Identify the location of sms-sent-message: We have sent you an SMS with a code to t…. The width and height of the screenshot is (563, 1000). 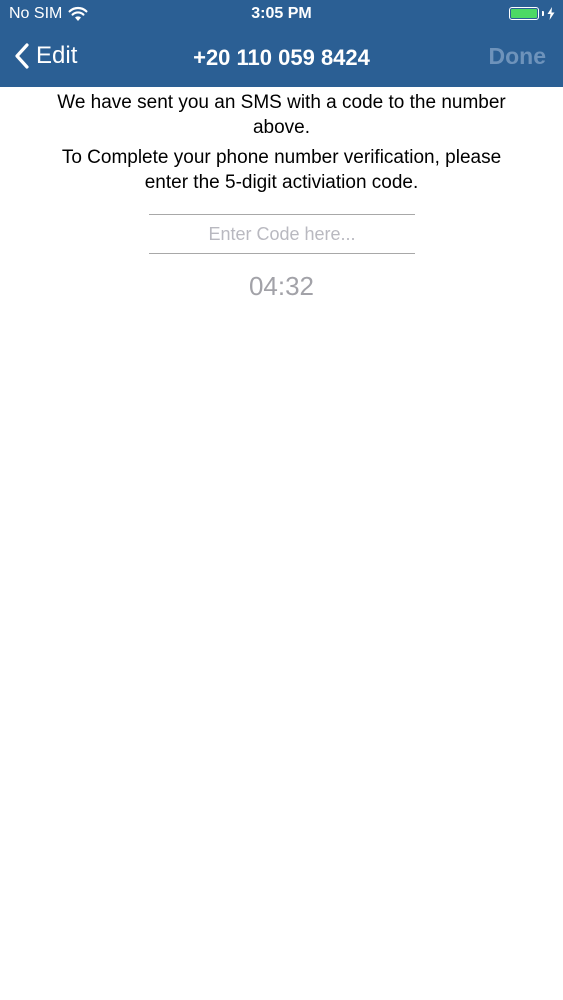
(281, 115).